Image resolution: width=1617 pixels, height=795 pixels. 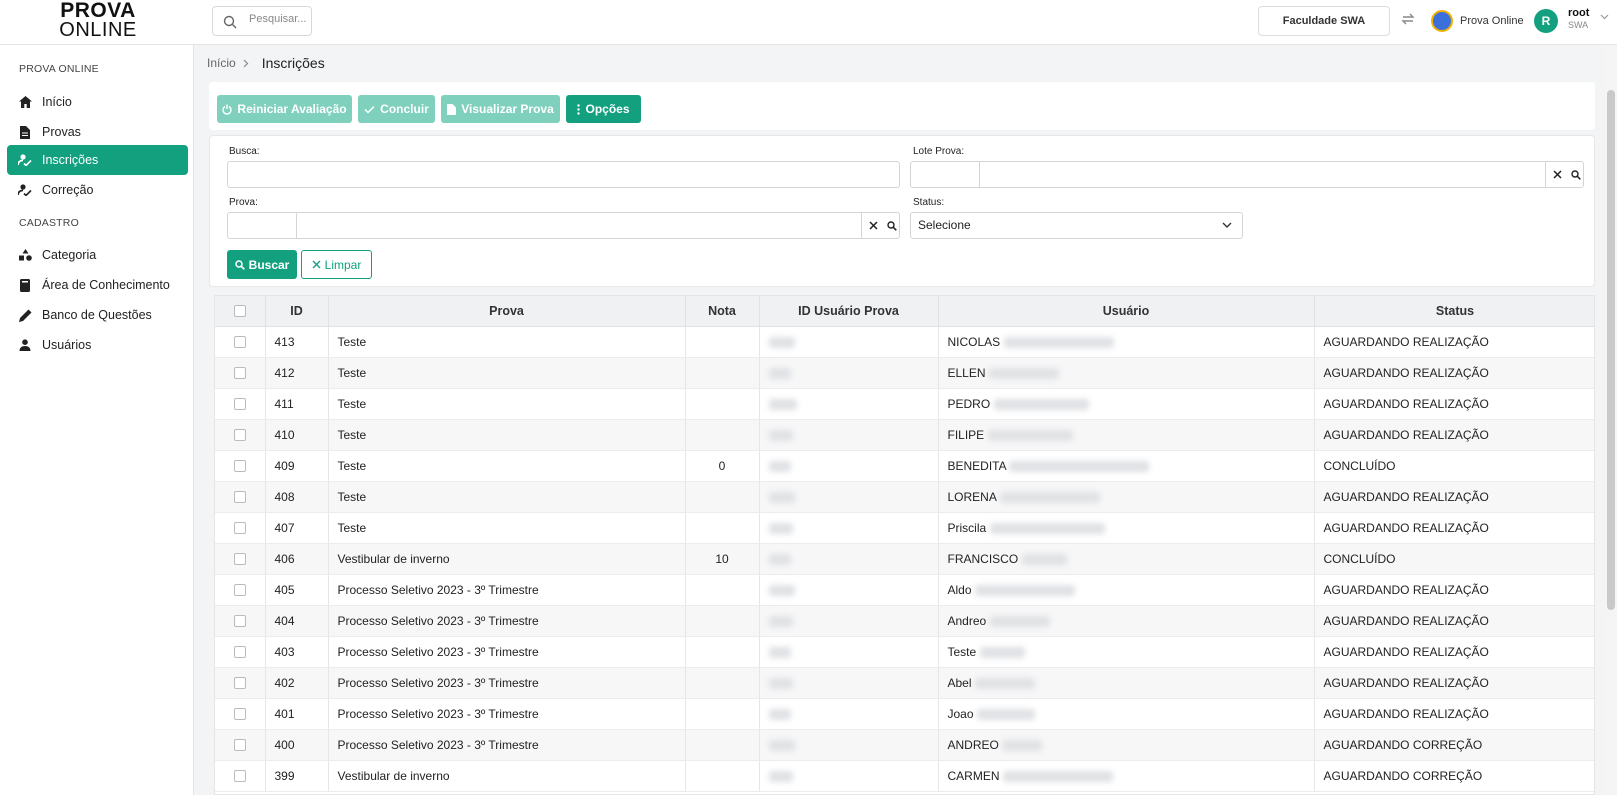 What do you see at coordinates (563, 174) in the screenshot?
I see `busca-input` at bounding box center [563, 174].